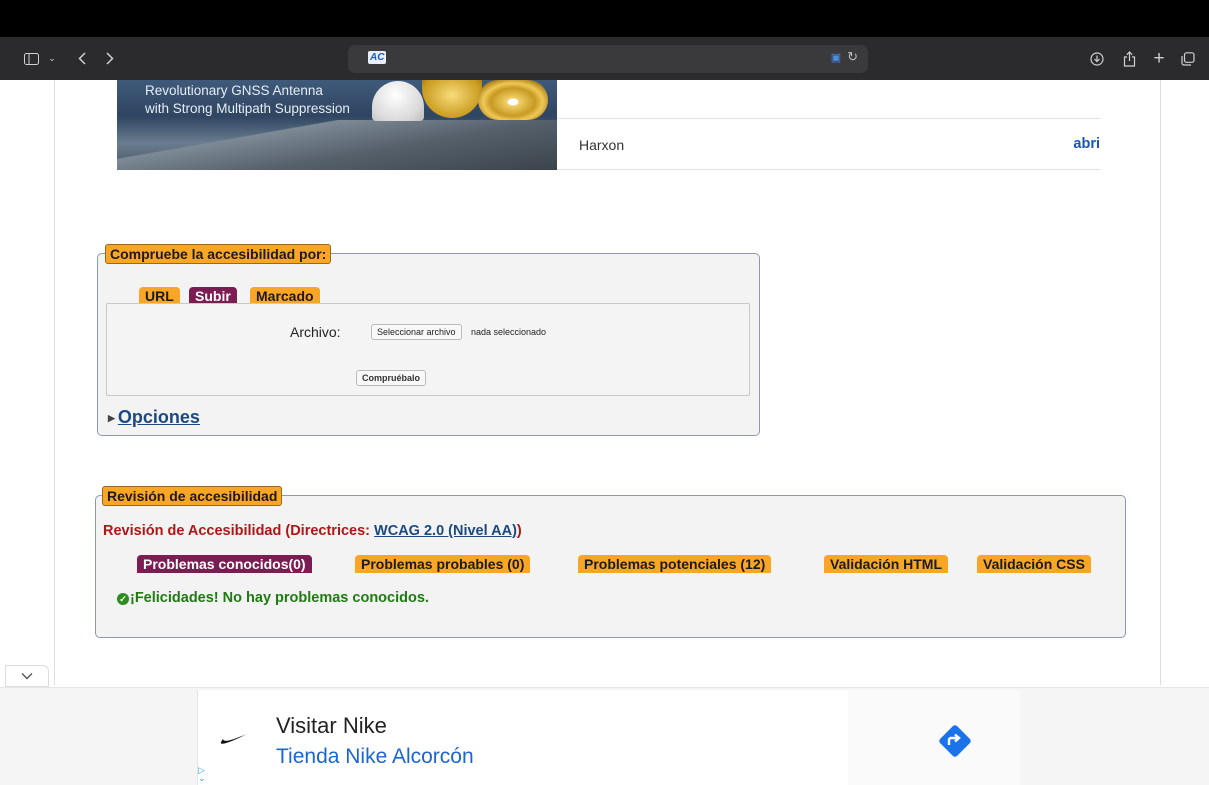  I want to click on mountain-image, so click(337, 145).